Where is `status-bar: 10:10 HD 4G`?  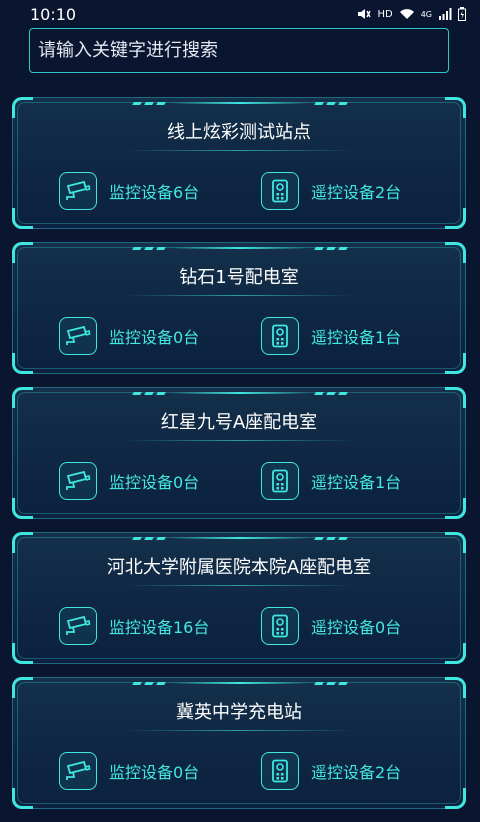
status-bar: 10:10 HD 4G is located at coordinates (240, 14).